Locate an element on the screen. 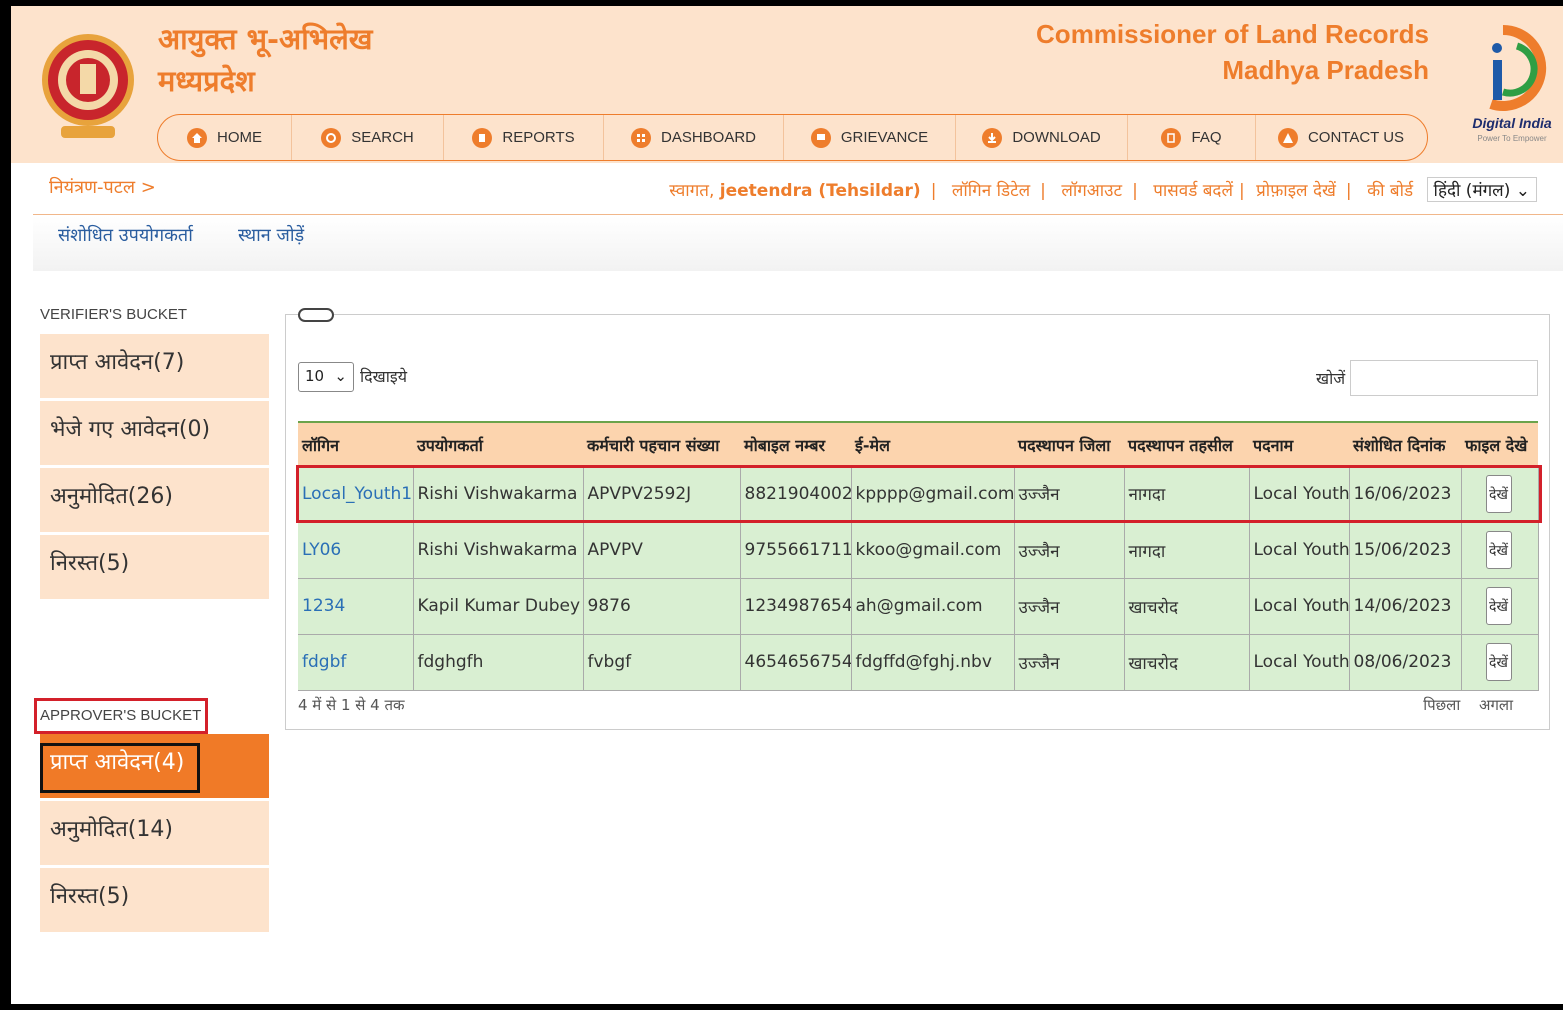 The image size is (1563, 1010). breadcrumb: नियंत्रण-पटल > is located at coordinates (102, 187).